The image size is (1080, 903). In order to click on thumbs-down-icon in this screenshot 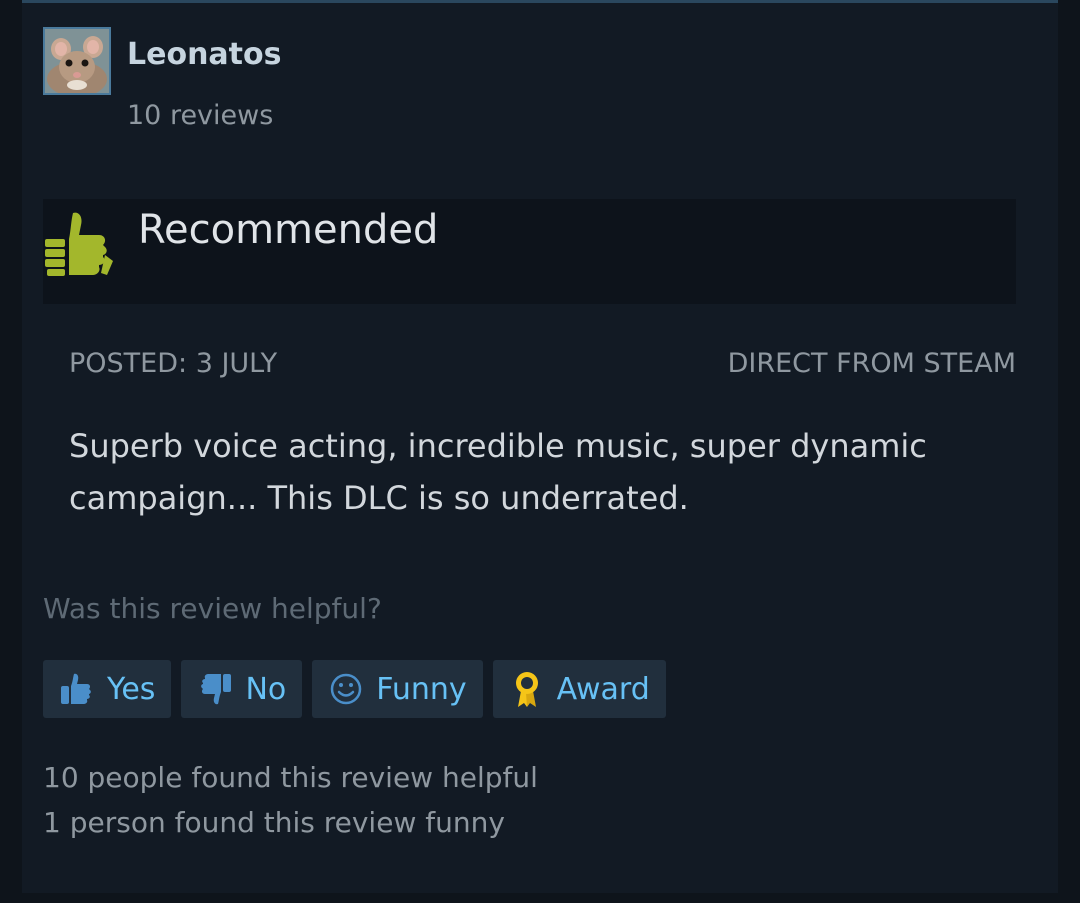, I will do `click(215, 689)`.